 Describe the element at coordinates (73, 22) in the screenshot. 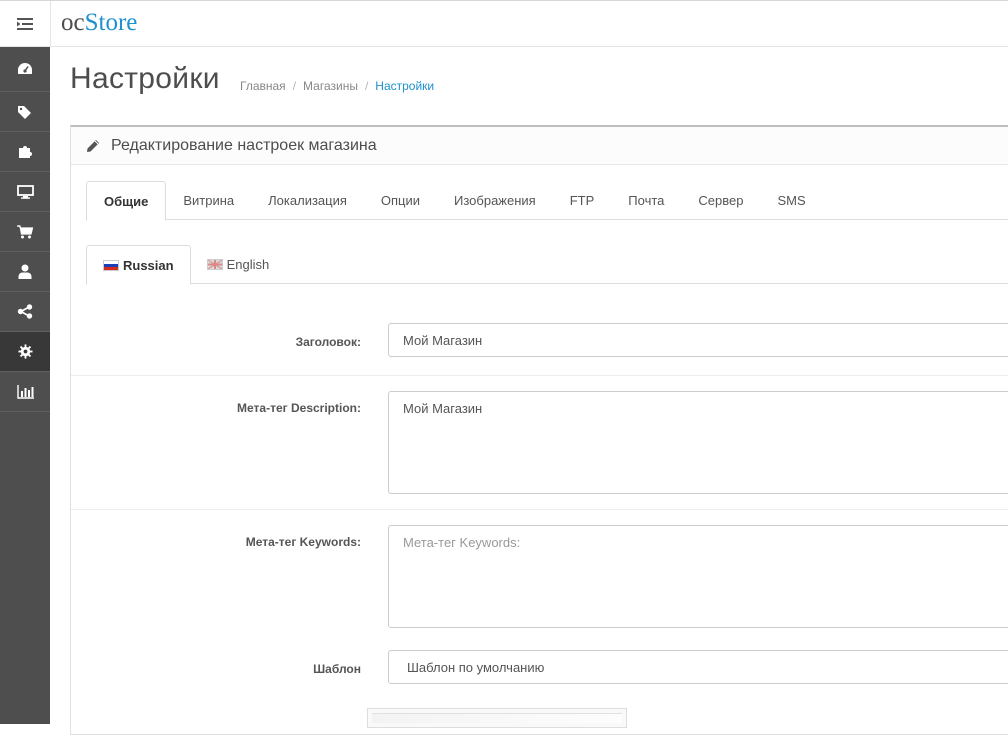

I see `logo-oc-text: oc` at that location.